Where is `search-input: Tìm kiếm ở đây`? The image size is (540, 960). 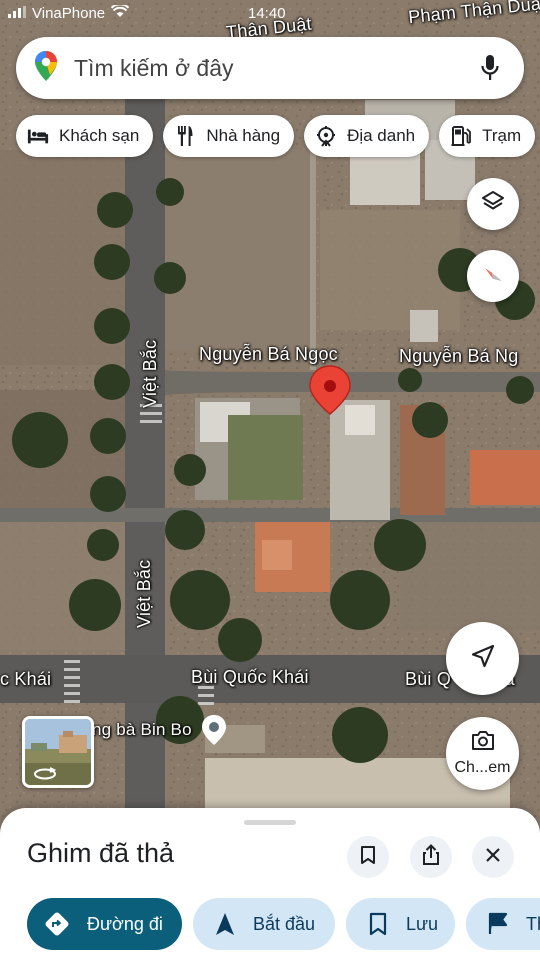 search-input: Tìm kiếm ở đây is located at coordinates (274, 68).